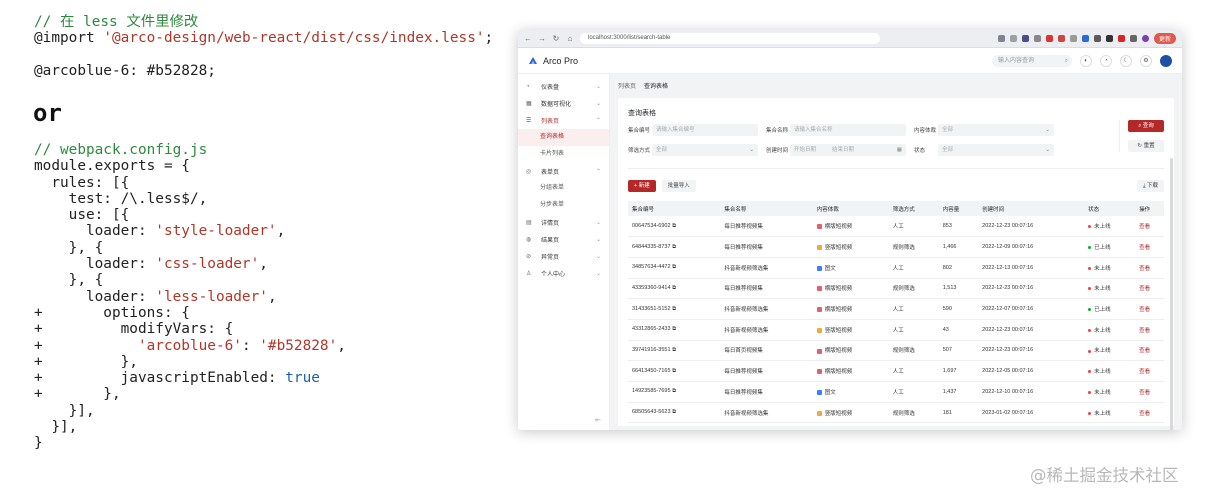 This screenshot has height=500, width=1207. What do you see at coordinates (563, 239) in the screenshot?
I see `menu-item-result: ◍ 结果页 ⌄` at bounding box center [563, 239].